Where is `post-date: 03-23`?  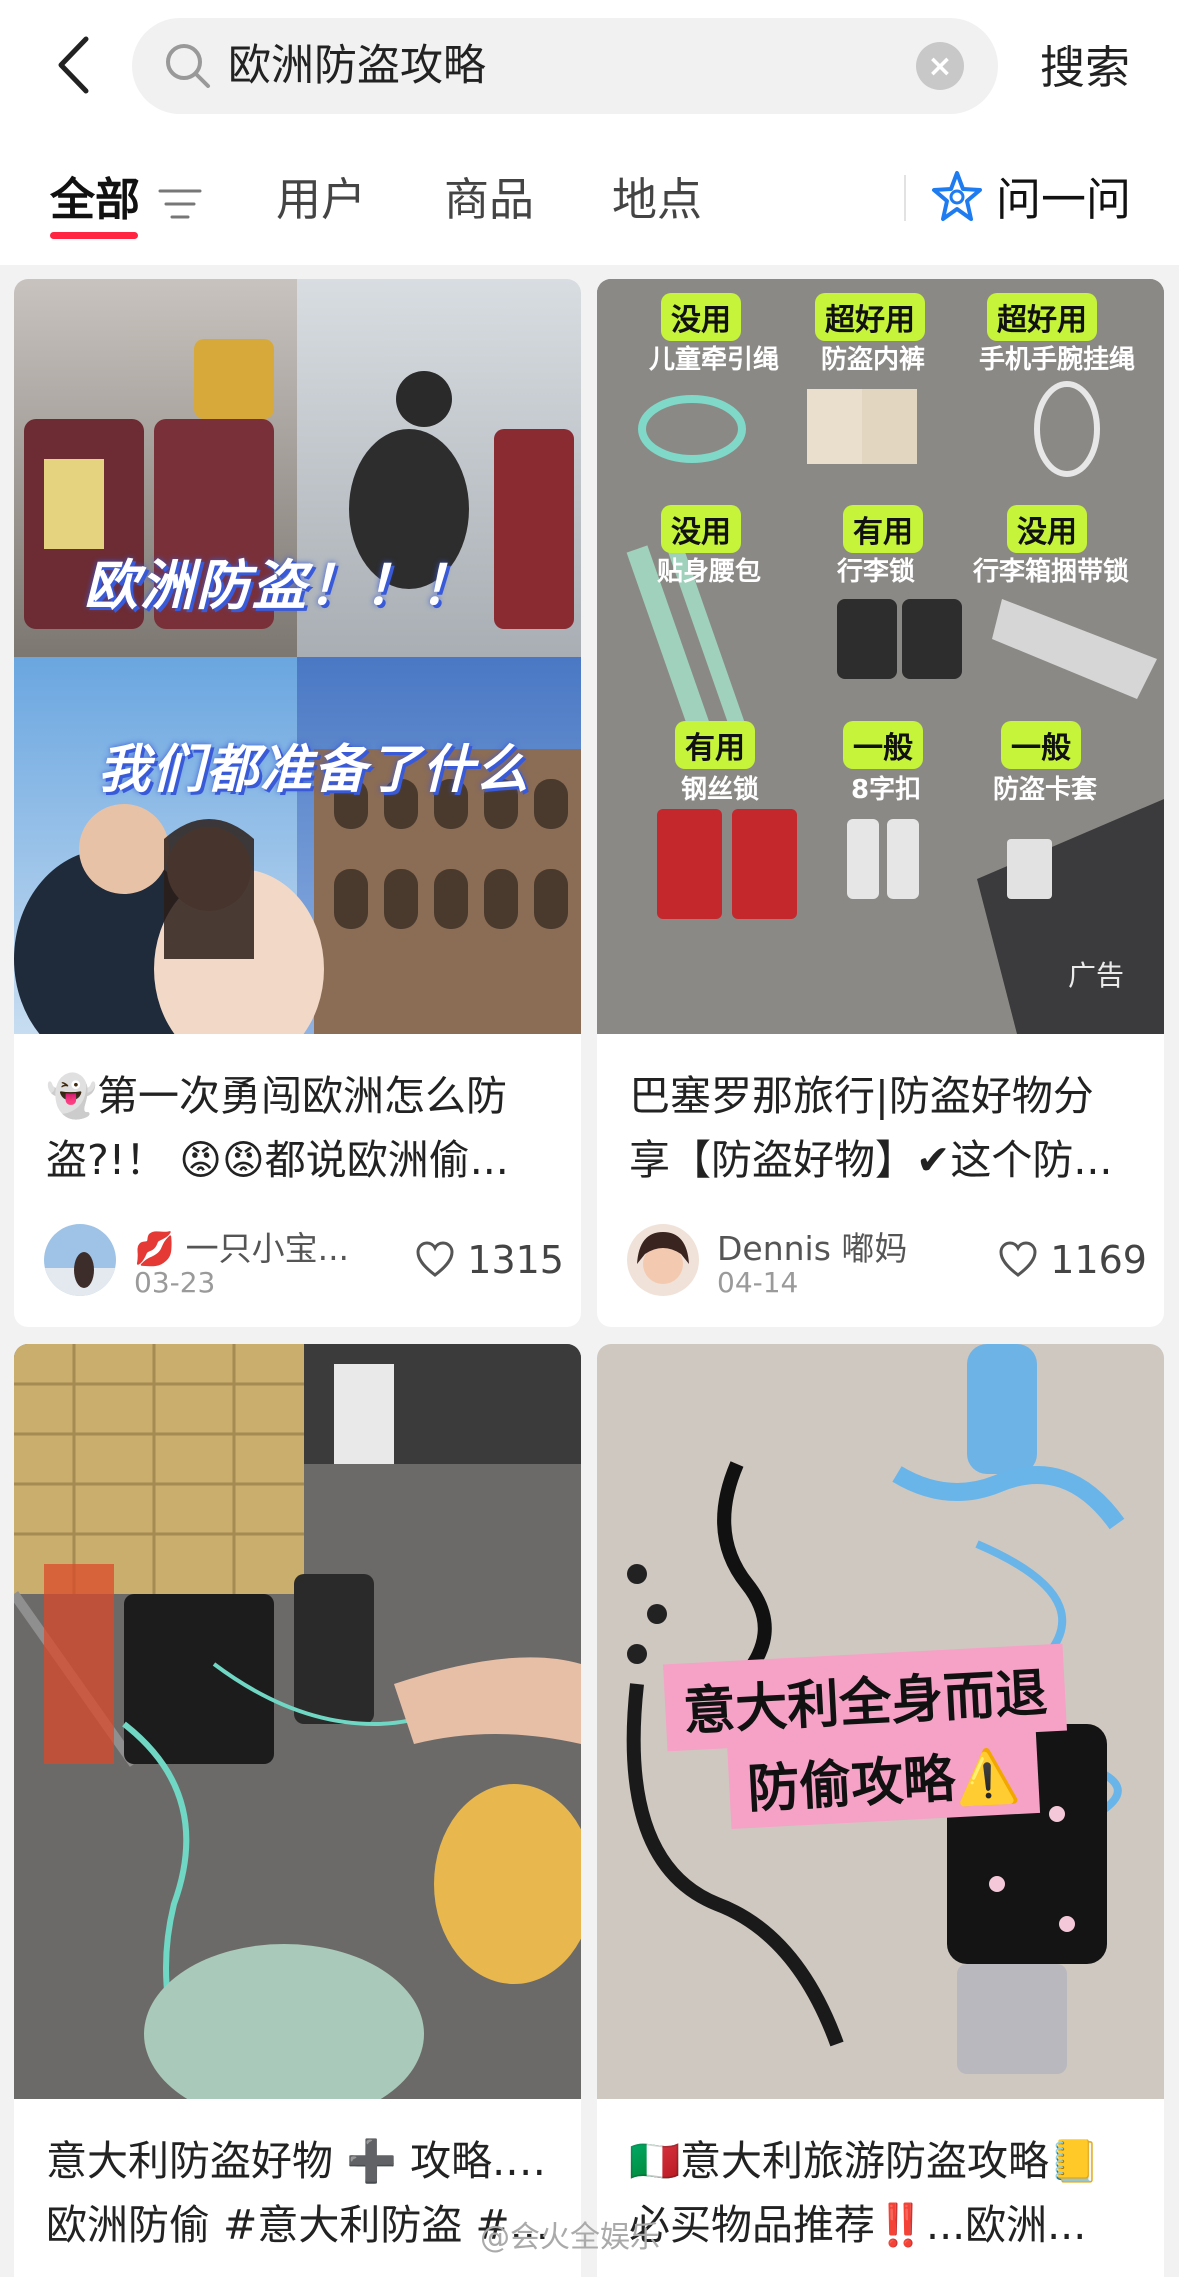 post-date: 03-23 is located at coordinates (175, 1282).